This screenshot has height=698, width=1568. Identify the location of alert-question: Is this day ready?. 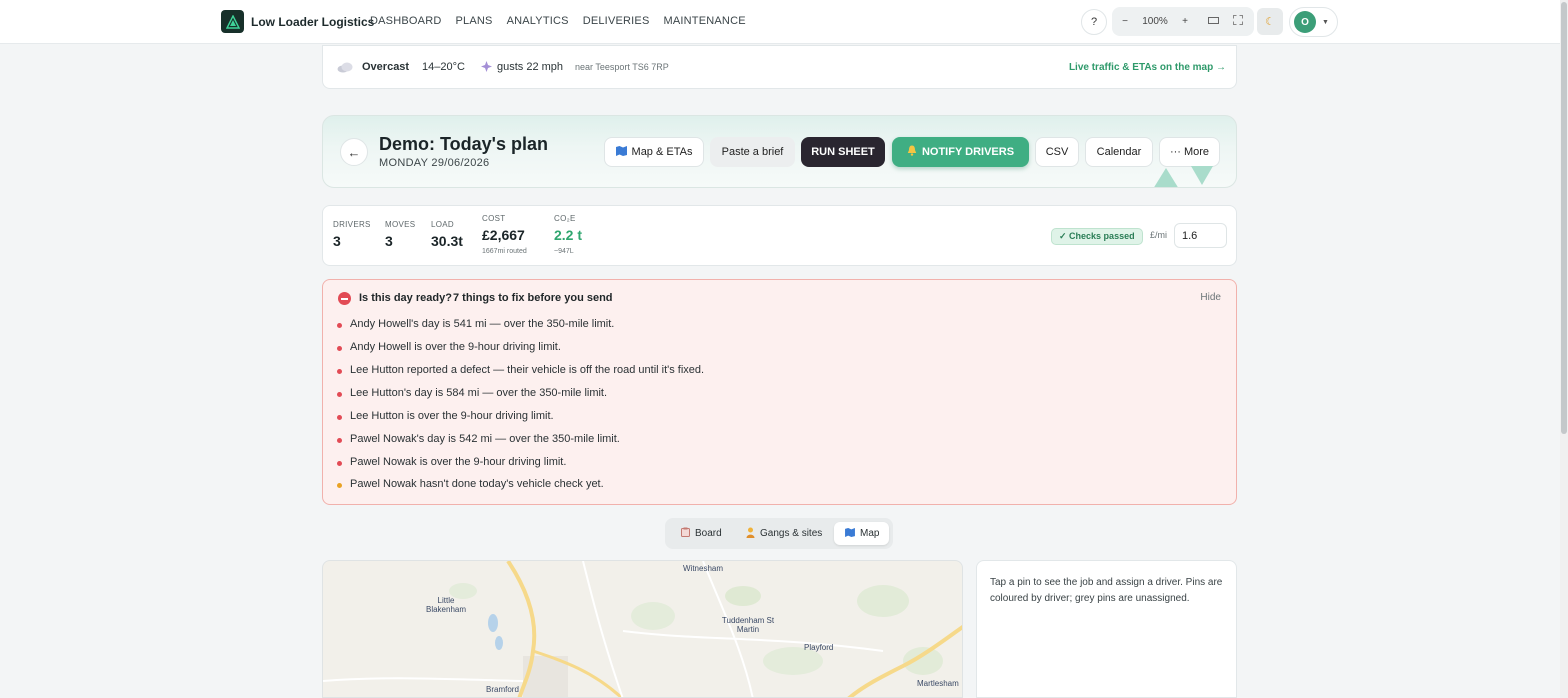
(405, 298).